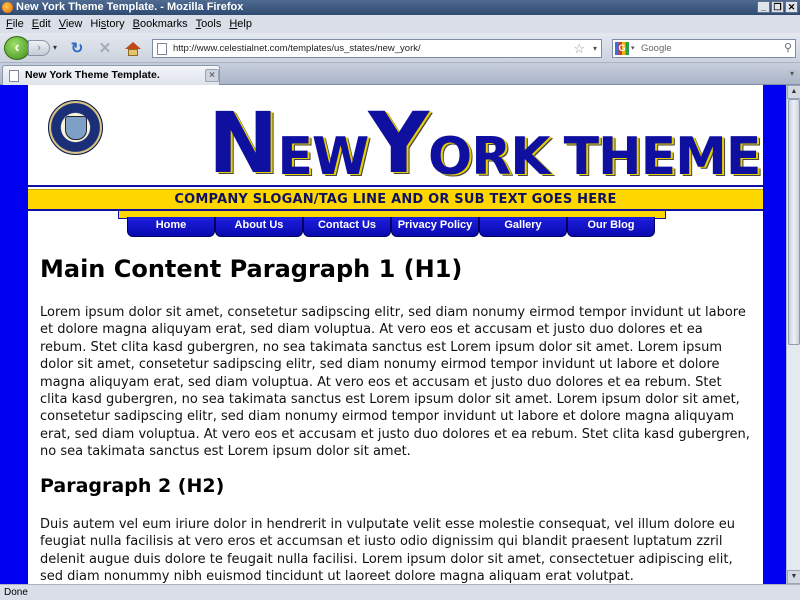 The width and height of the screenshot is (800, 600). I want to click on tab-close-icon: ×, so click(212, 75).